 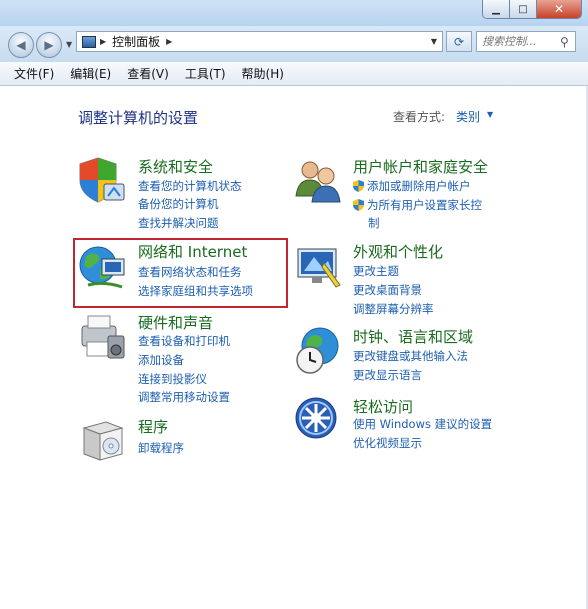 I want to click on maximize-icon: □, so click(x=523, y=9).